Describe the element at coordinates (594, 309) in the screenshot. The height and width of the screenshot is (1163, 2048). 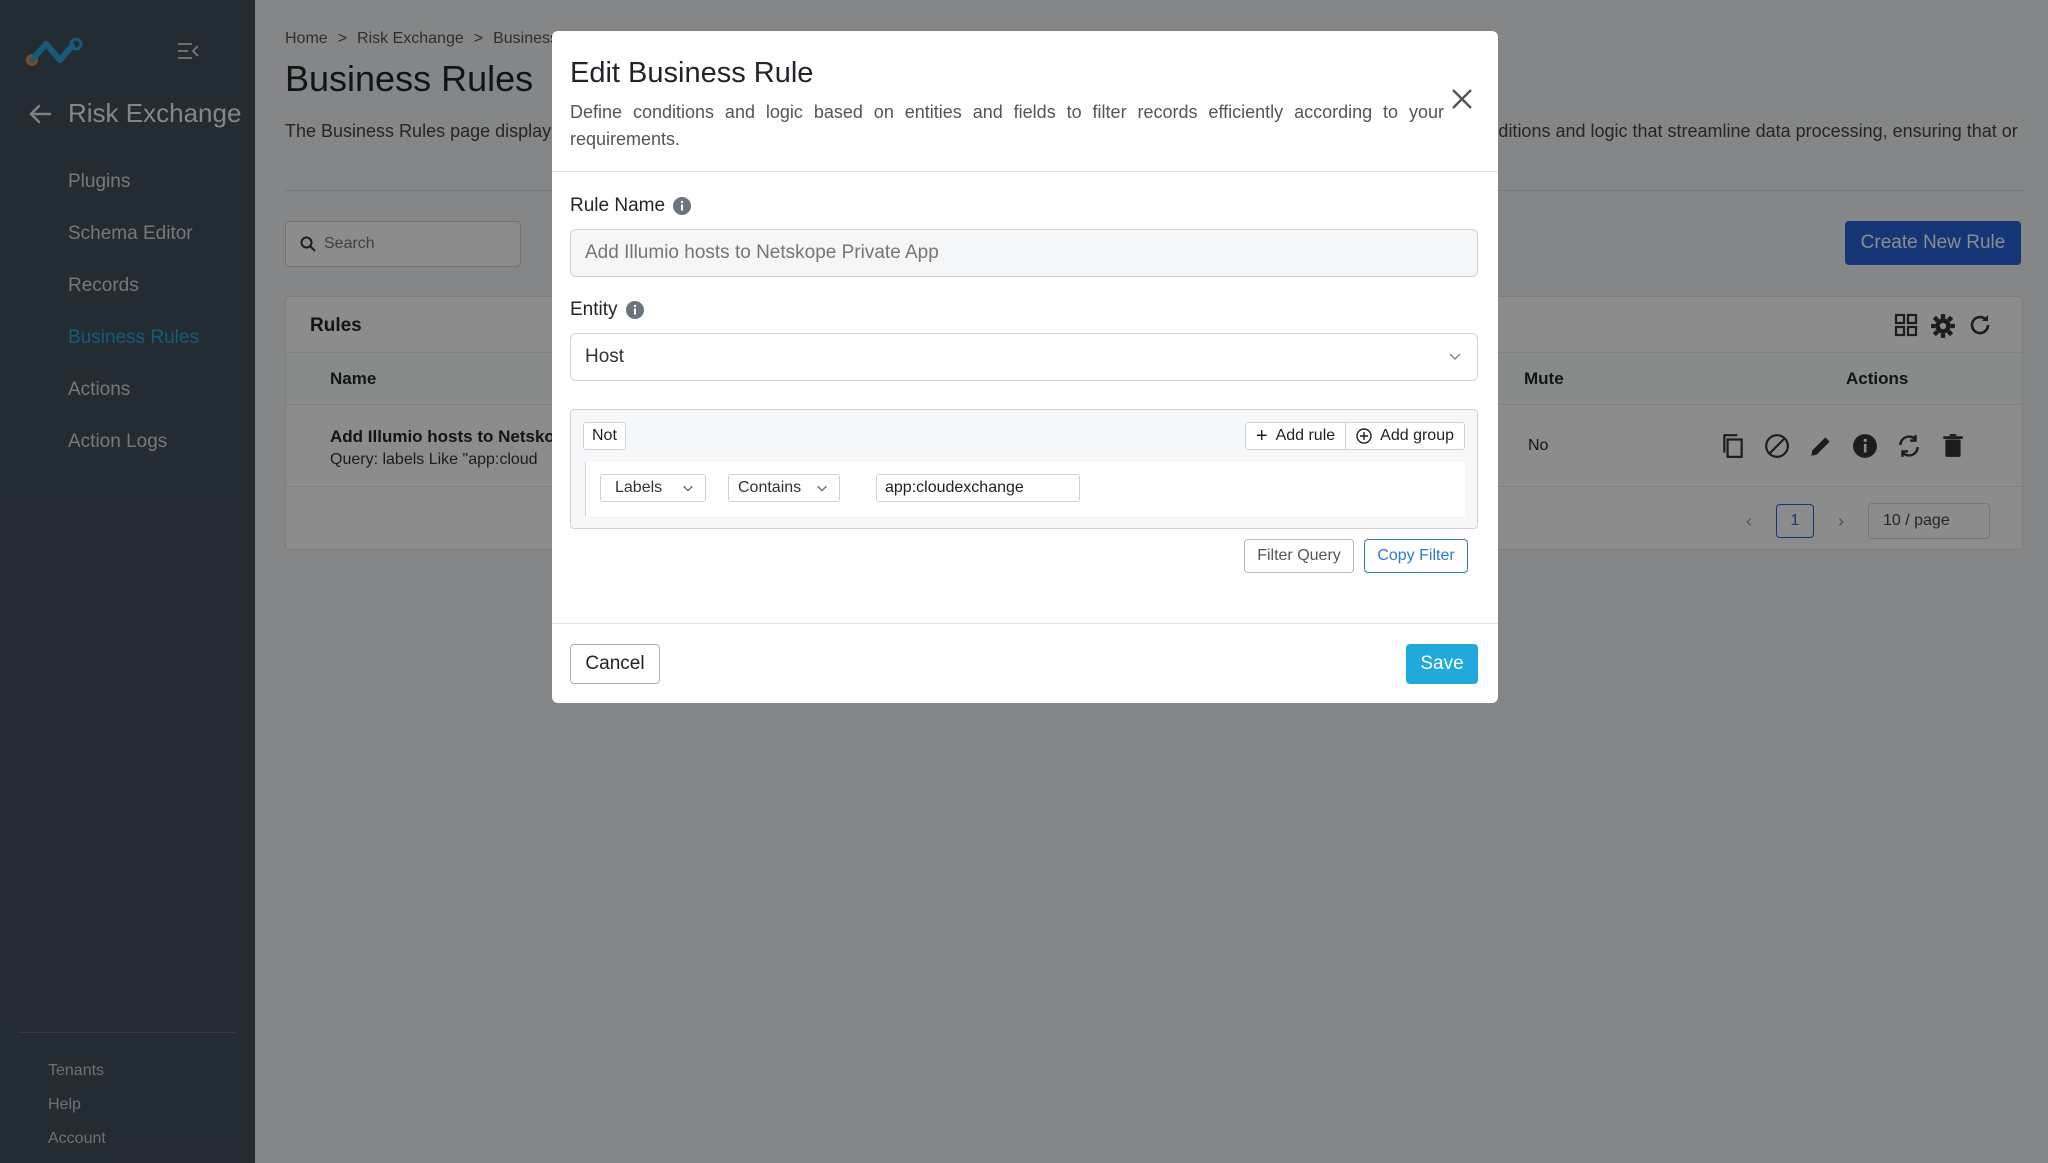
I see `entity-label-text: Entity` at that location.